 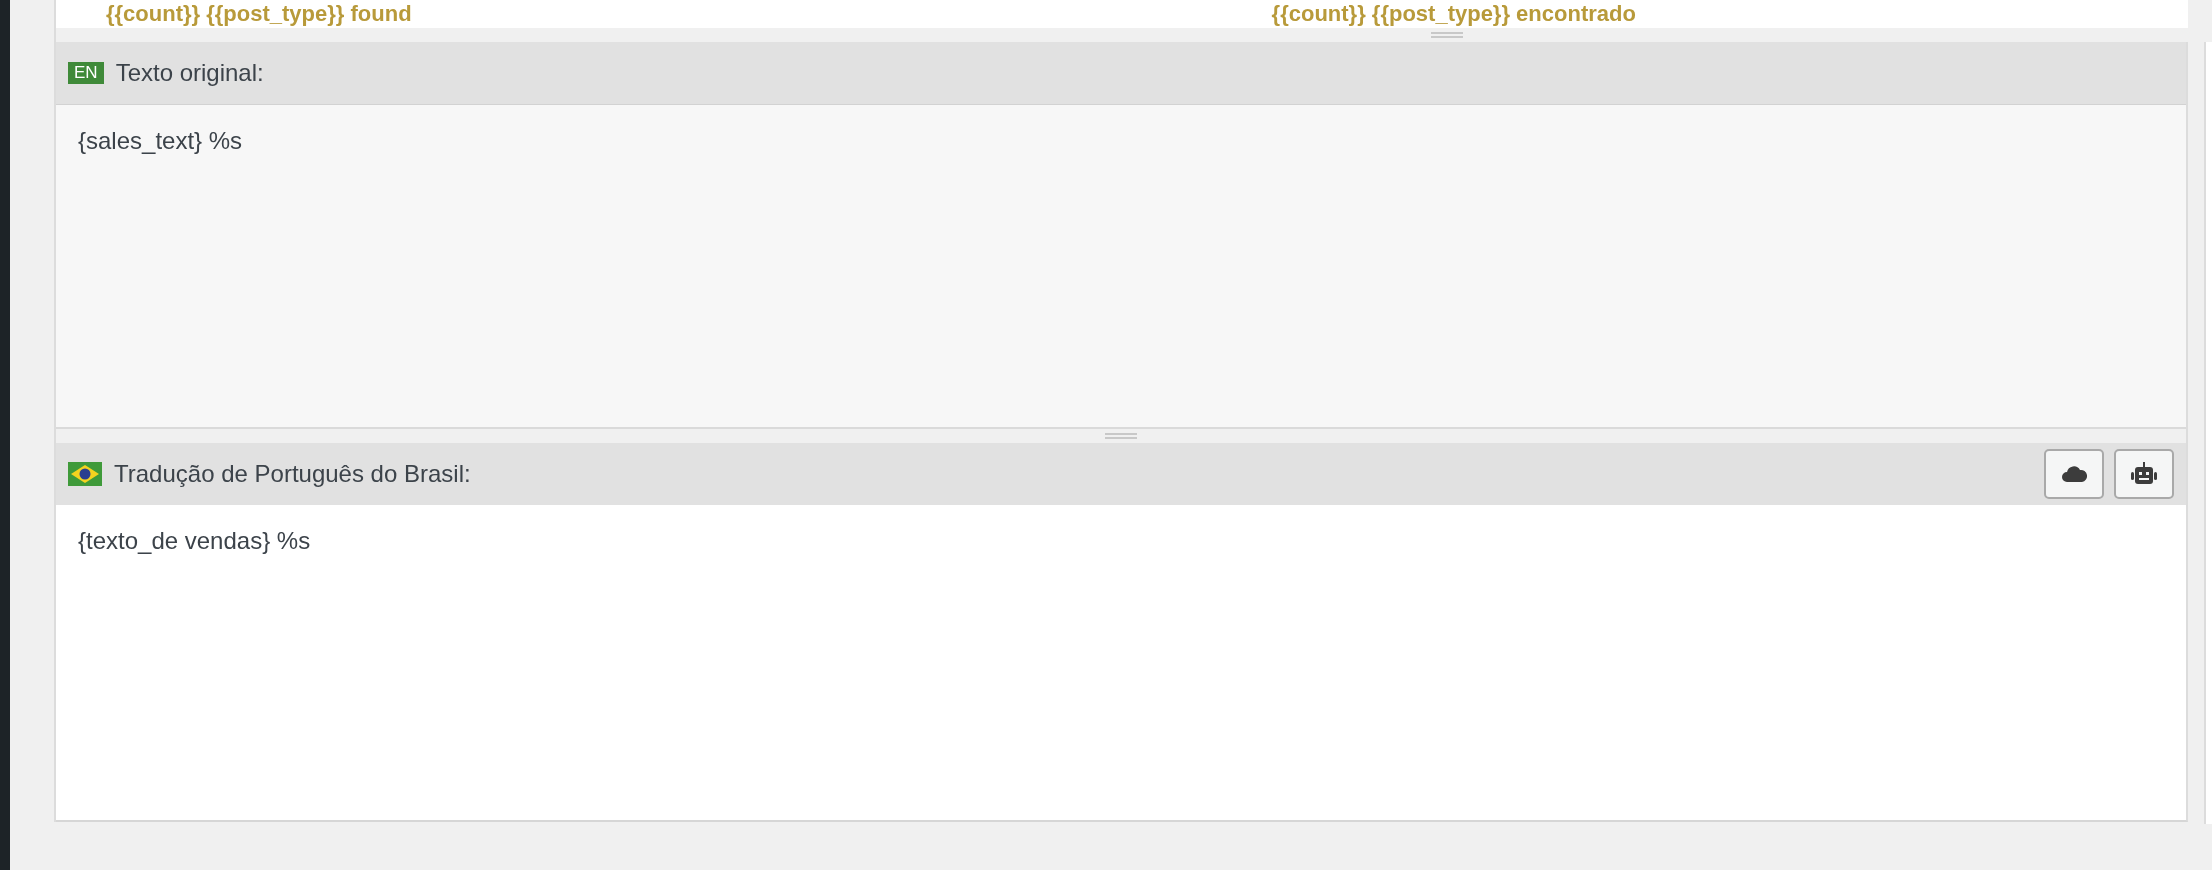 I want to click on ai-translate-button, so click(x=2144, y=474).